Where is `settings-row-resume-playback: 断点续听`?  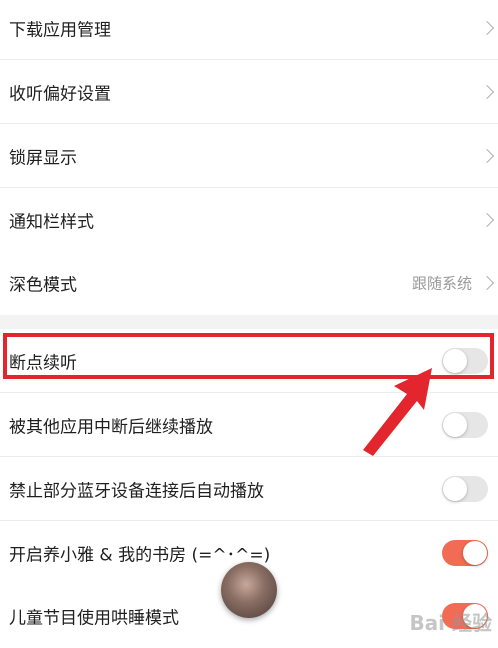 settings-row-resume-playback: 断点续听 is located at coordinates (249, 361).